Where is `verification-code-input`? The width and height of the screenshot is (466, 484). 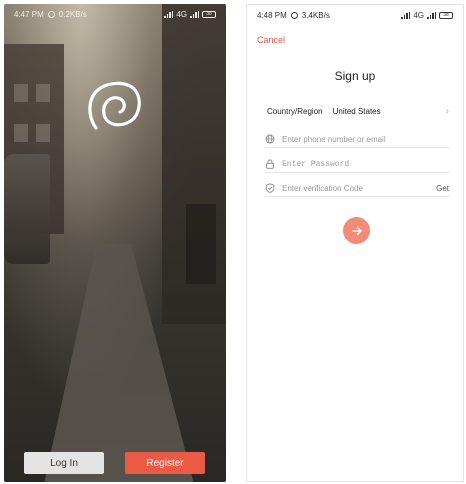 verification-code-input is located at coordinates (357, 188).